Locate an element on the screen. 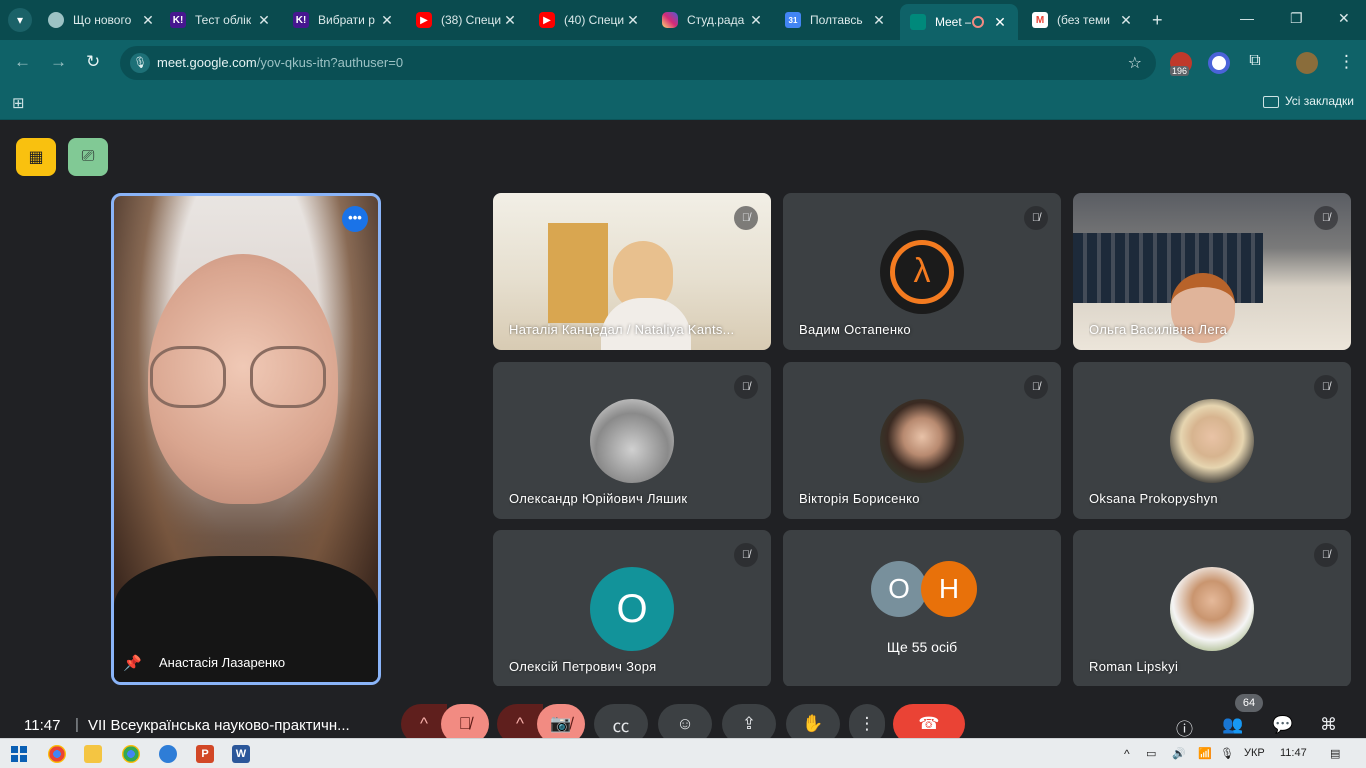 This screenshot has width=1366, height=768. avatar: О is located at coordinates (899, 589).